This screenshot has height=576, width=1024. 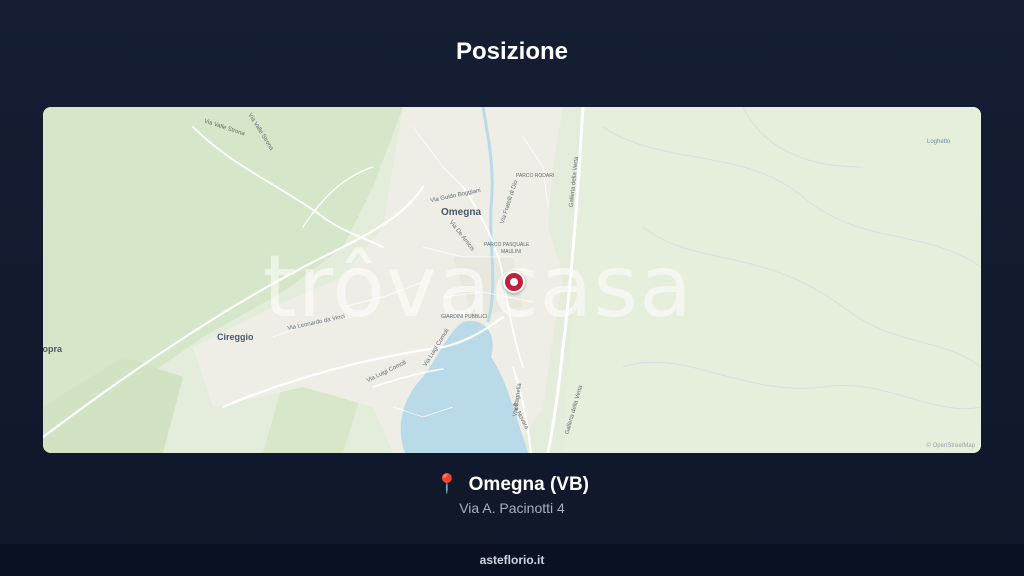 I want to click on location-title: 📍 Omegna (VB), so click(x=512, y=484).